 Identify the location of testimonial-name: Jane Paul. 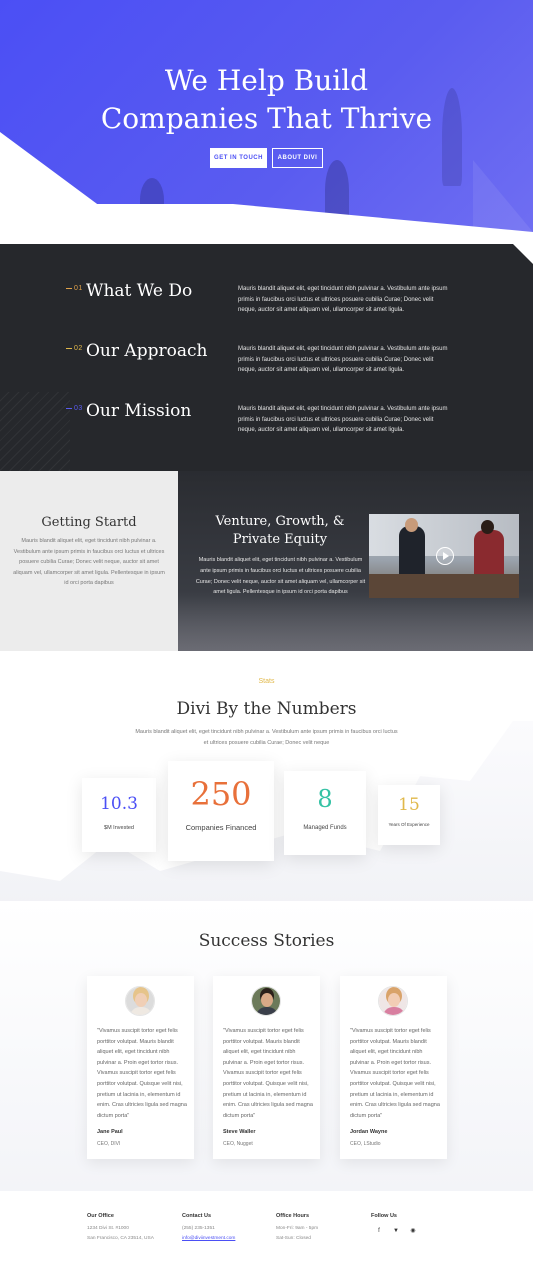
(110, 1132).